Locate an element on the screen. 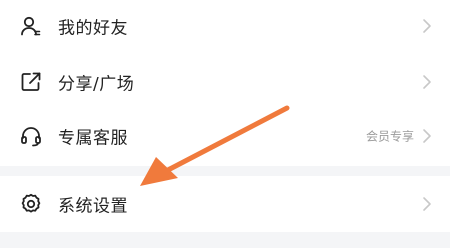 This screenshot has height=248, width=450. gear-icon is located at coordinates (31, 204).